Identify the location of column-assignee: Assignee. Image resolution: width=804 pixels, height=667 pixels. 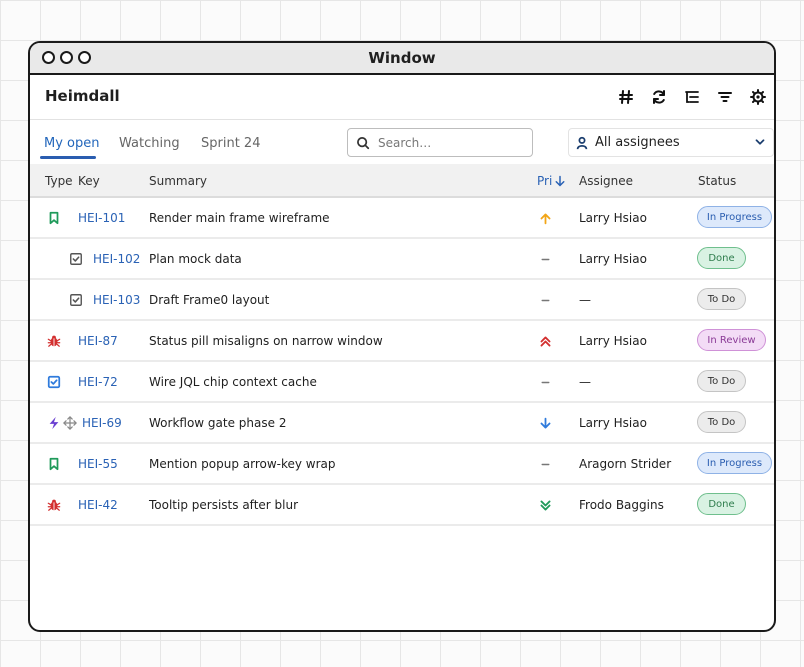
(606, 181).